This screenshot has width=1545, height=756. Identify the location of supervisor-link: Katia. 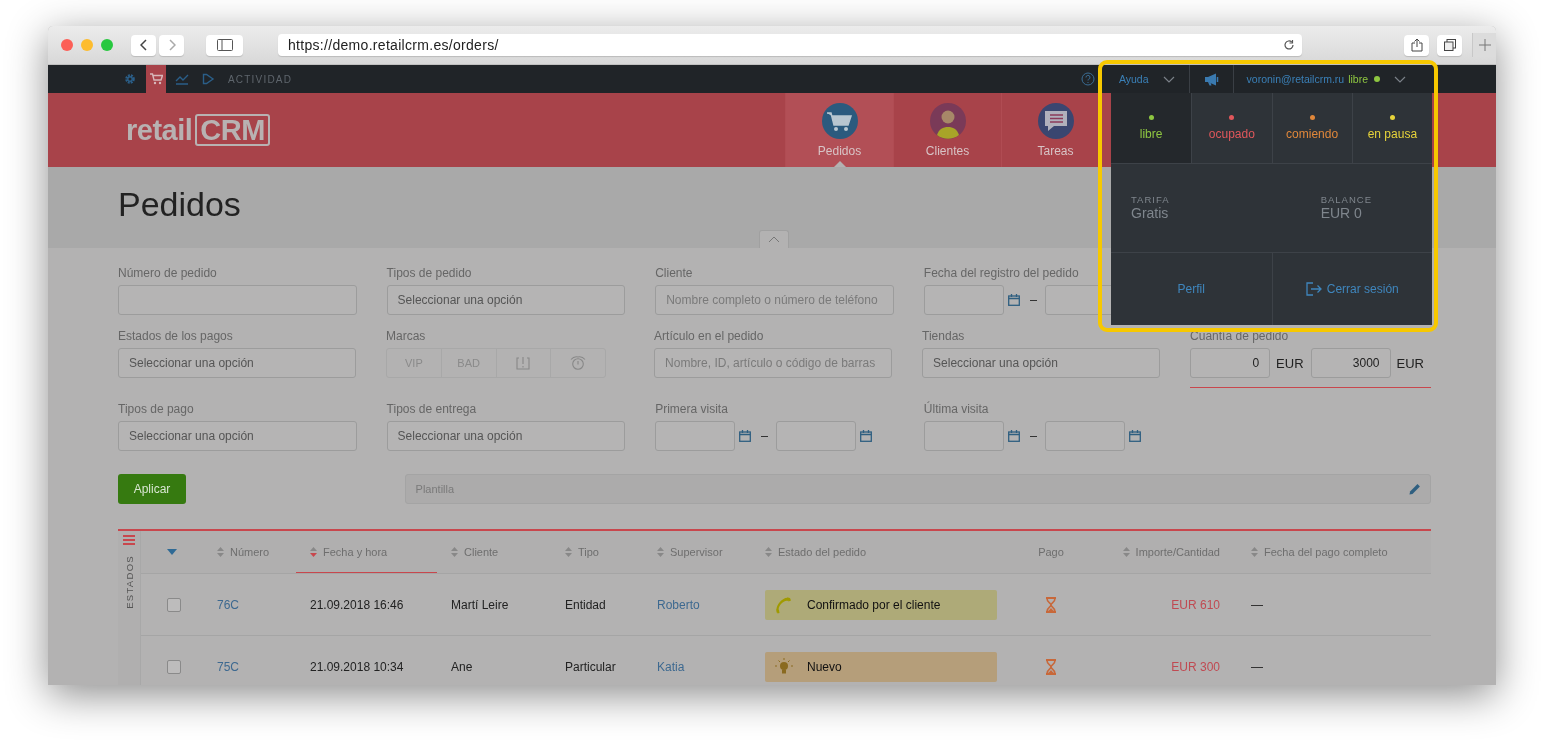
(671, 666).